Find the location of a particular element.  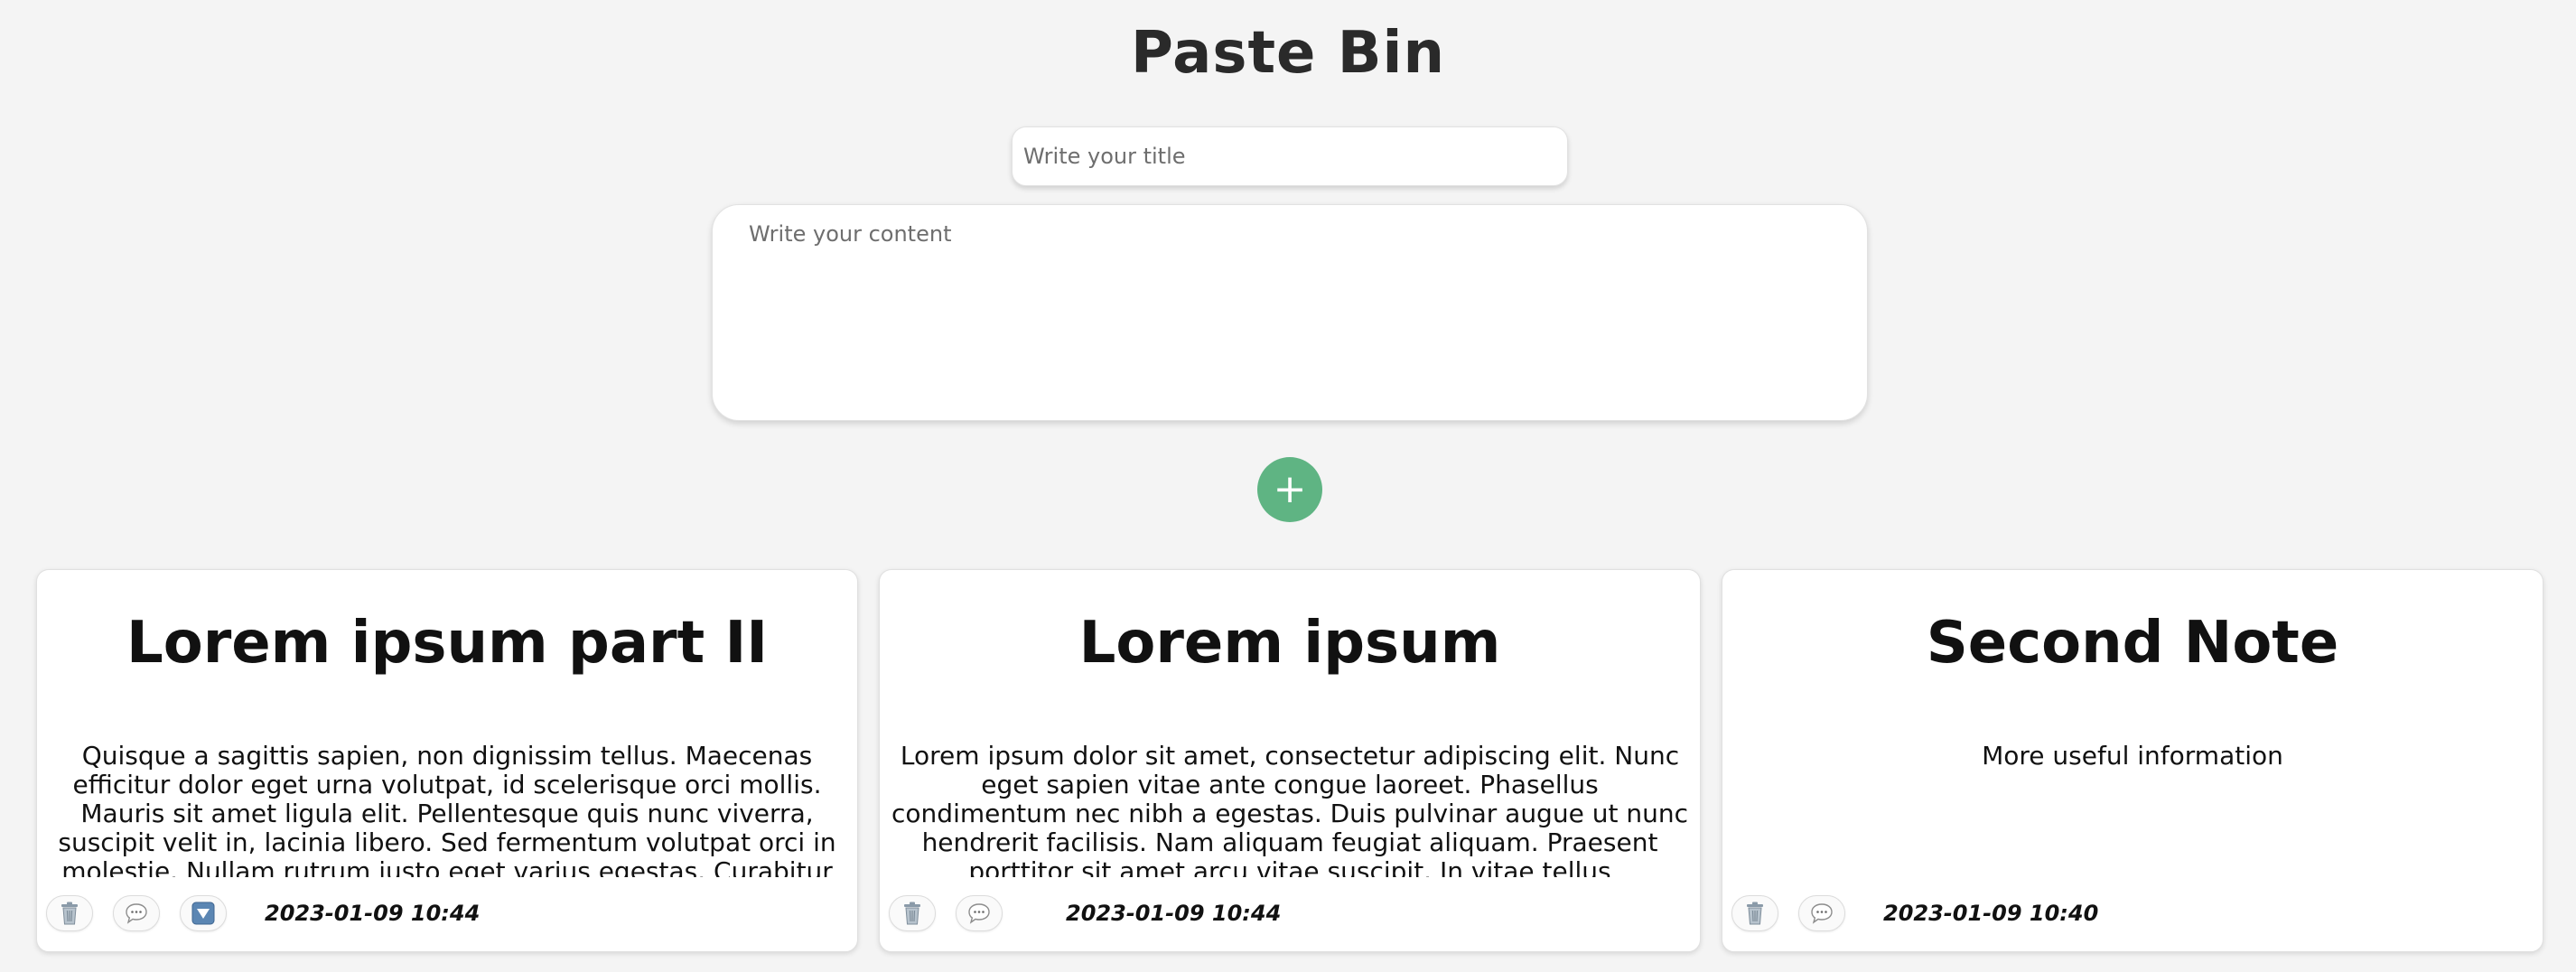

note-content: More useful information is located at coordinates (2132, 756).